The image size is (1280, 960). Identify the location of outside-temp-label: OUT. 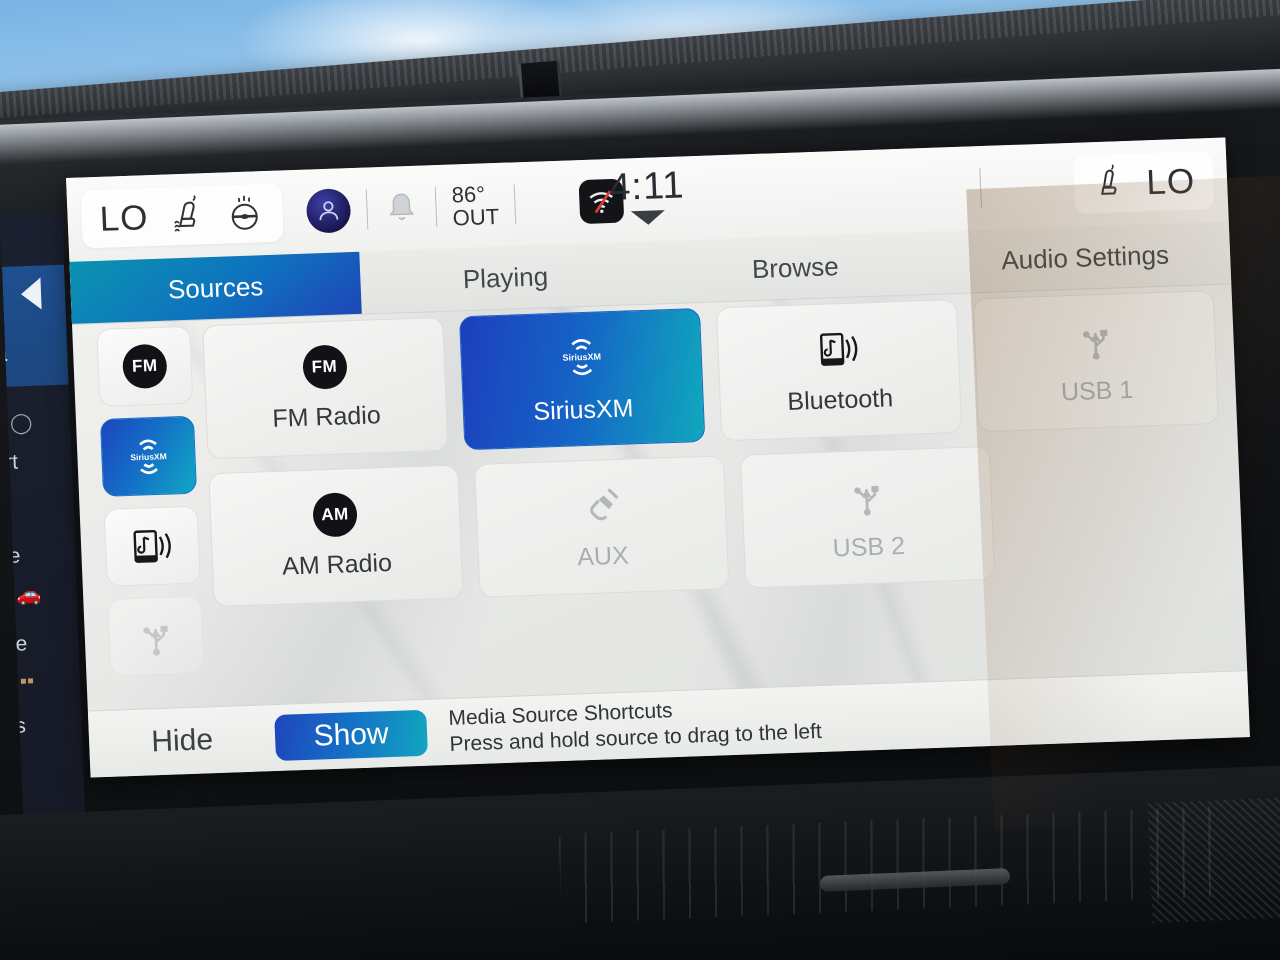
(476, 217).